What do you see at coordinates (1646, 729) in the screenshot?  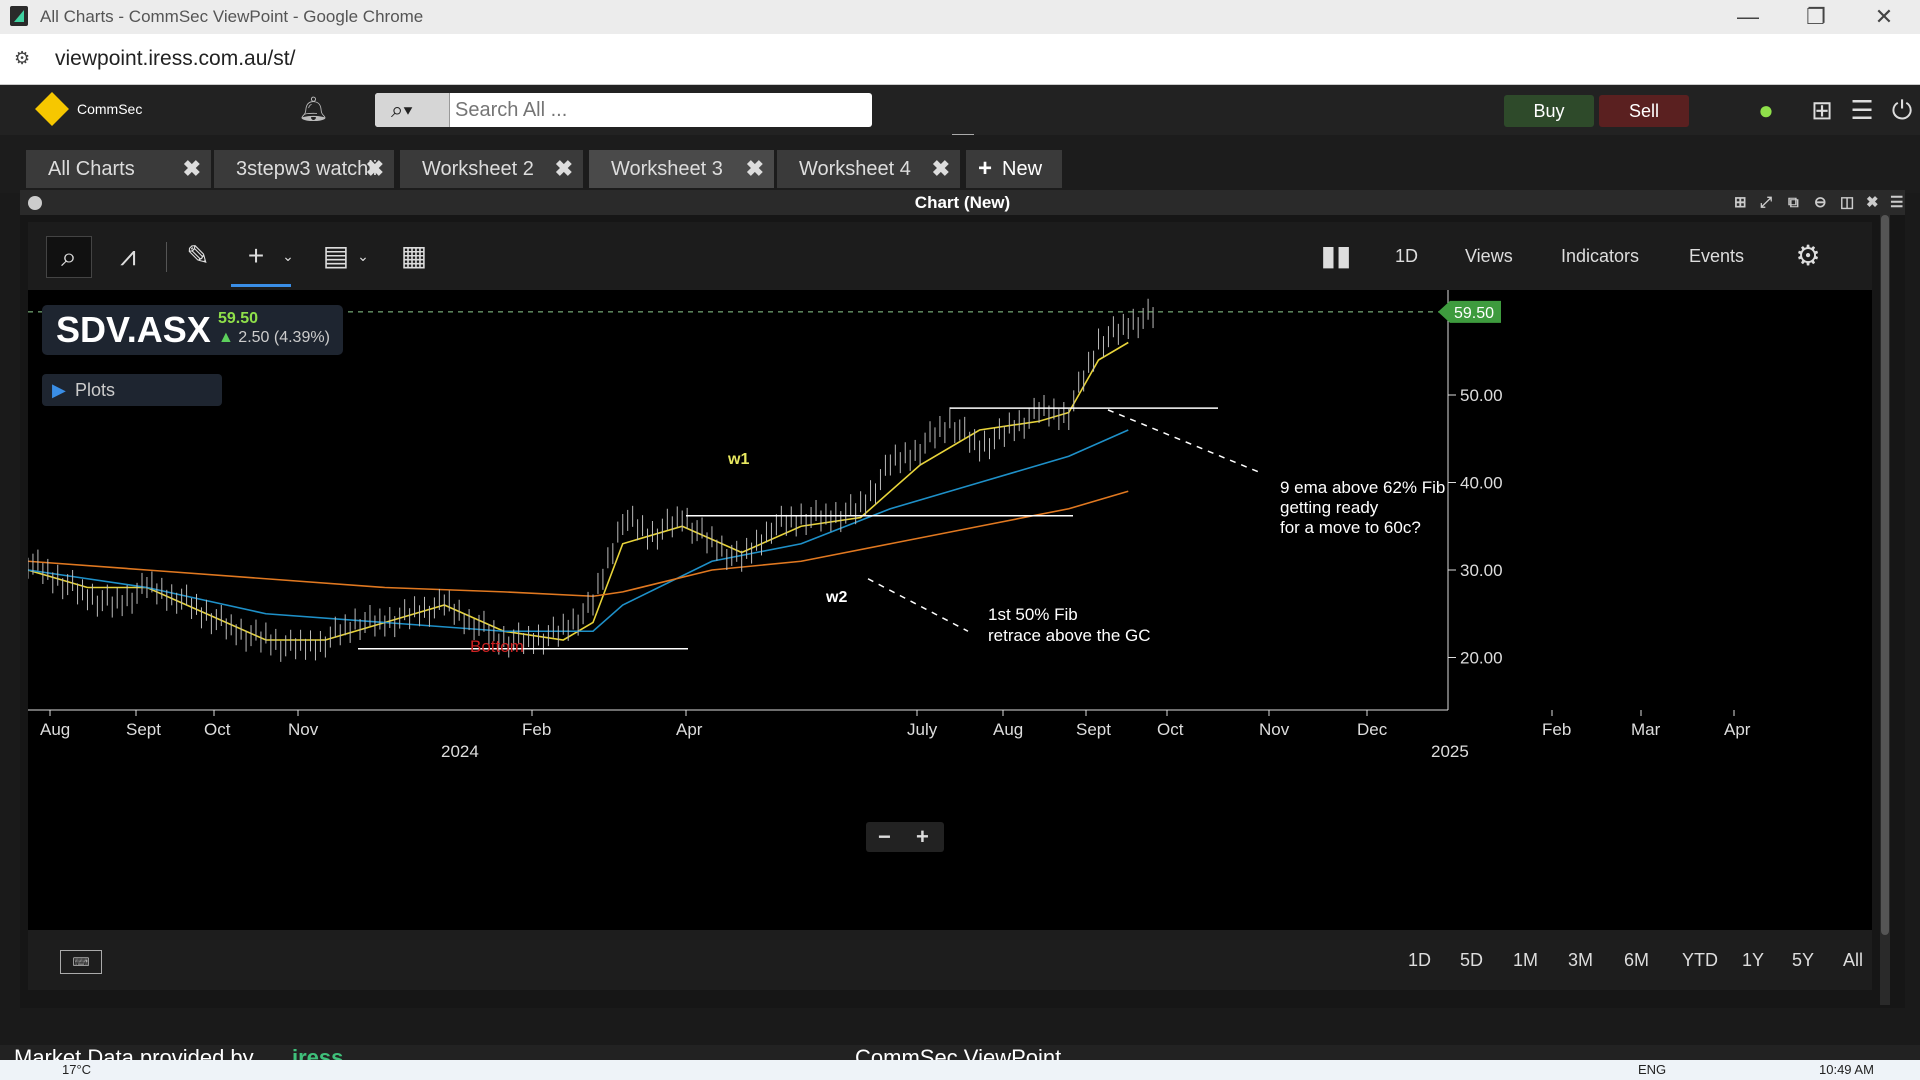 I see `x-tick-label: Mar` at bounding box center [1646, 729].